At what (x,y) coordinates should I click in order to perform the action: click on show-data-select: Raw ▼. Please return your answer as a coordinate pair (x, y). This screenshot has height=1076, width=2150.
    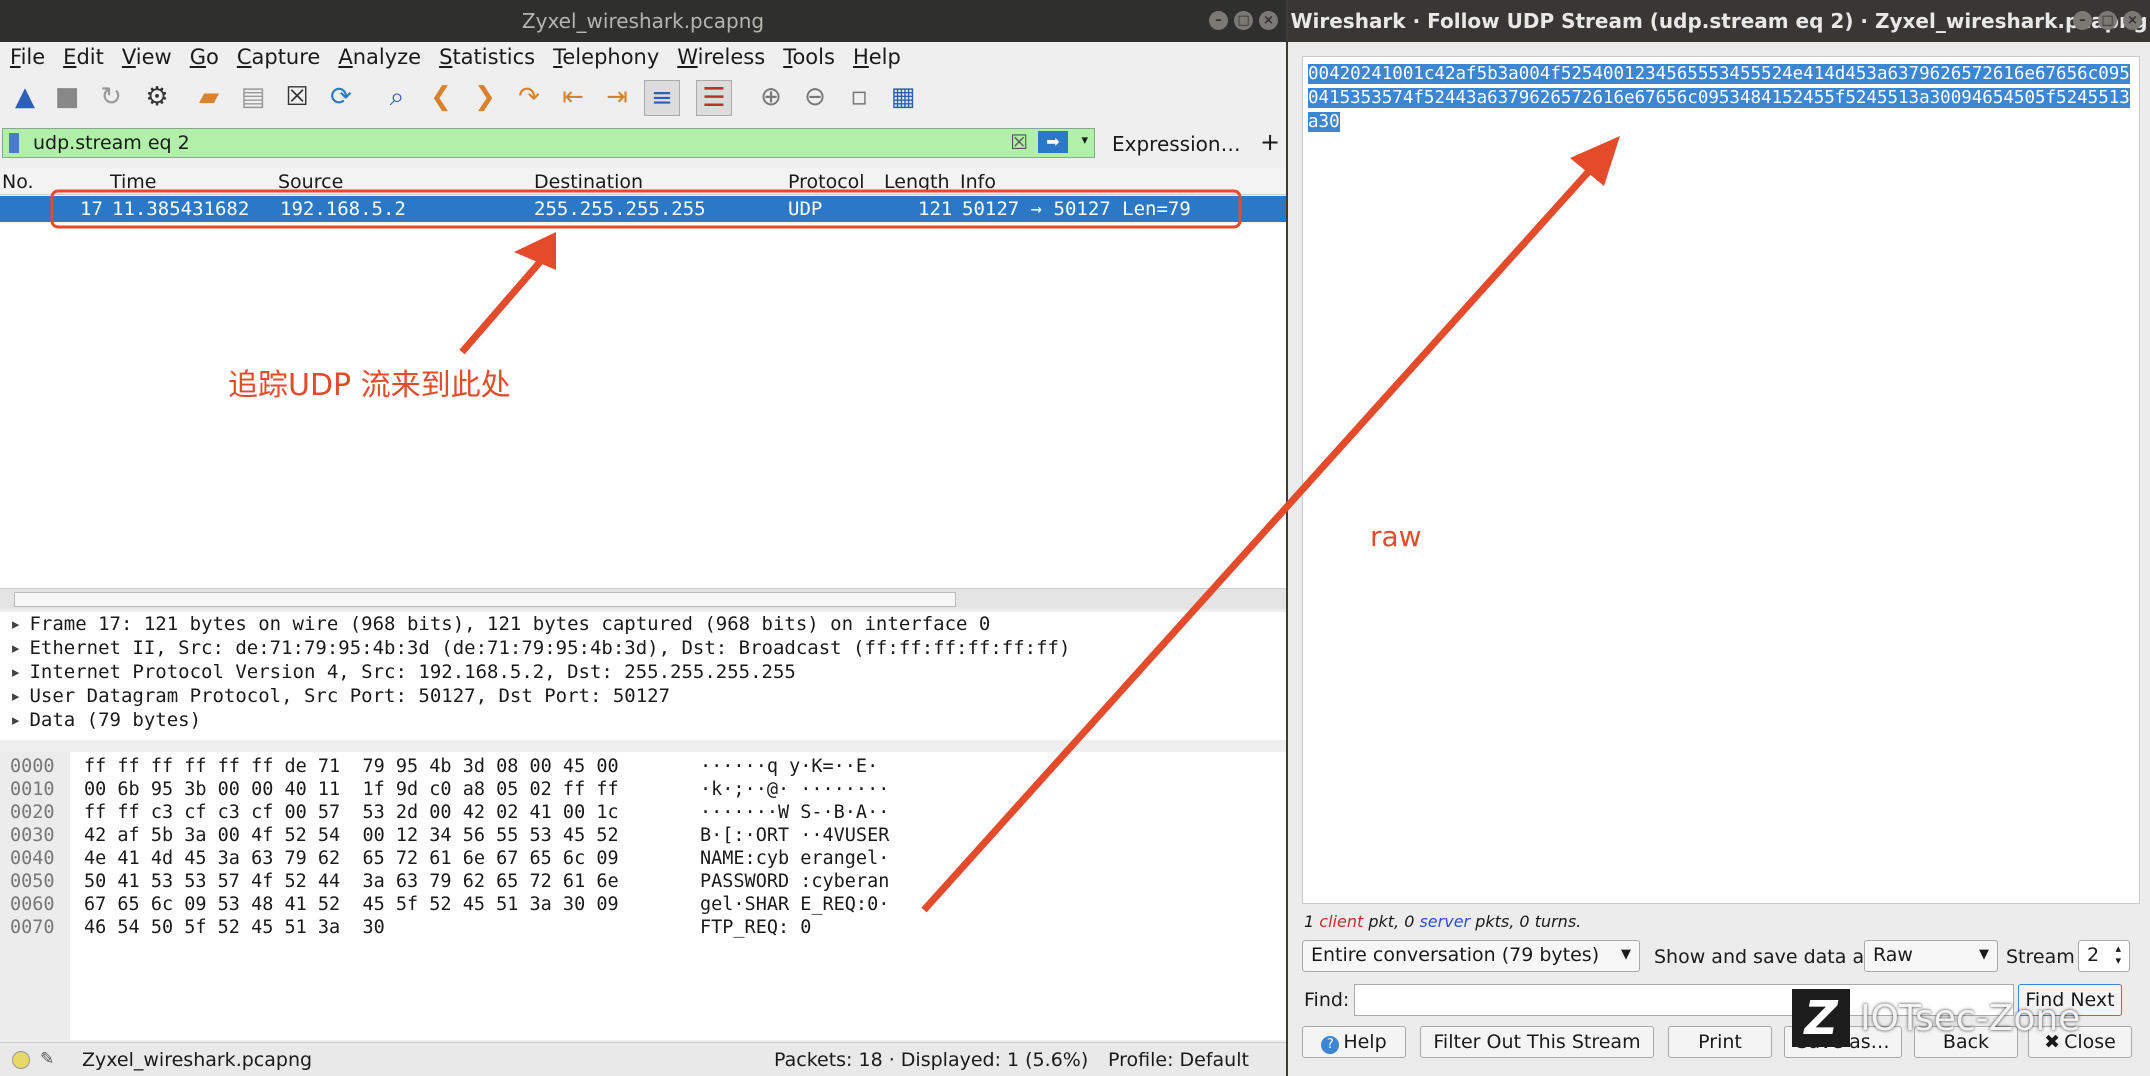
    Looking at the image, I should click on (1931, 956).